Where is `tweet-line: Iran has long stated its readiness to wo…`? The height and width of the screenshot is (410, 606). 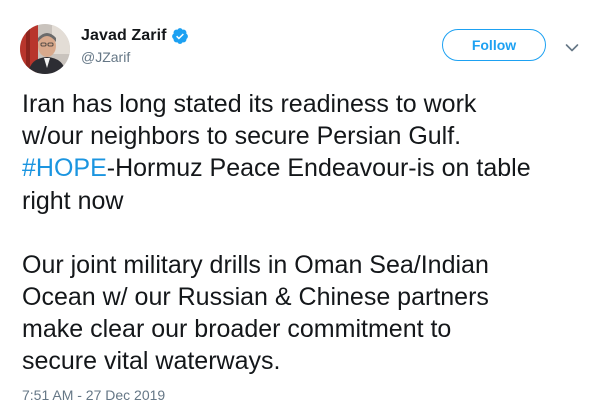
tweet-line: Iran has long stated its readiness to wo… is located at coordinates (249, 104).